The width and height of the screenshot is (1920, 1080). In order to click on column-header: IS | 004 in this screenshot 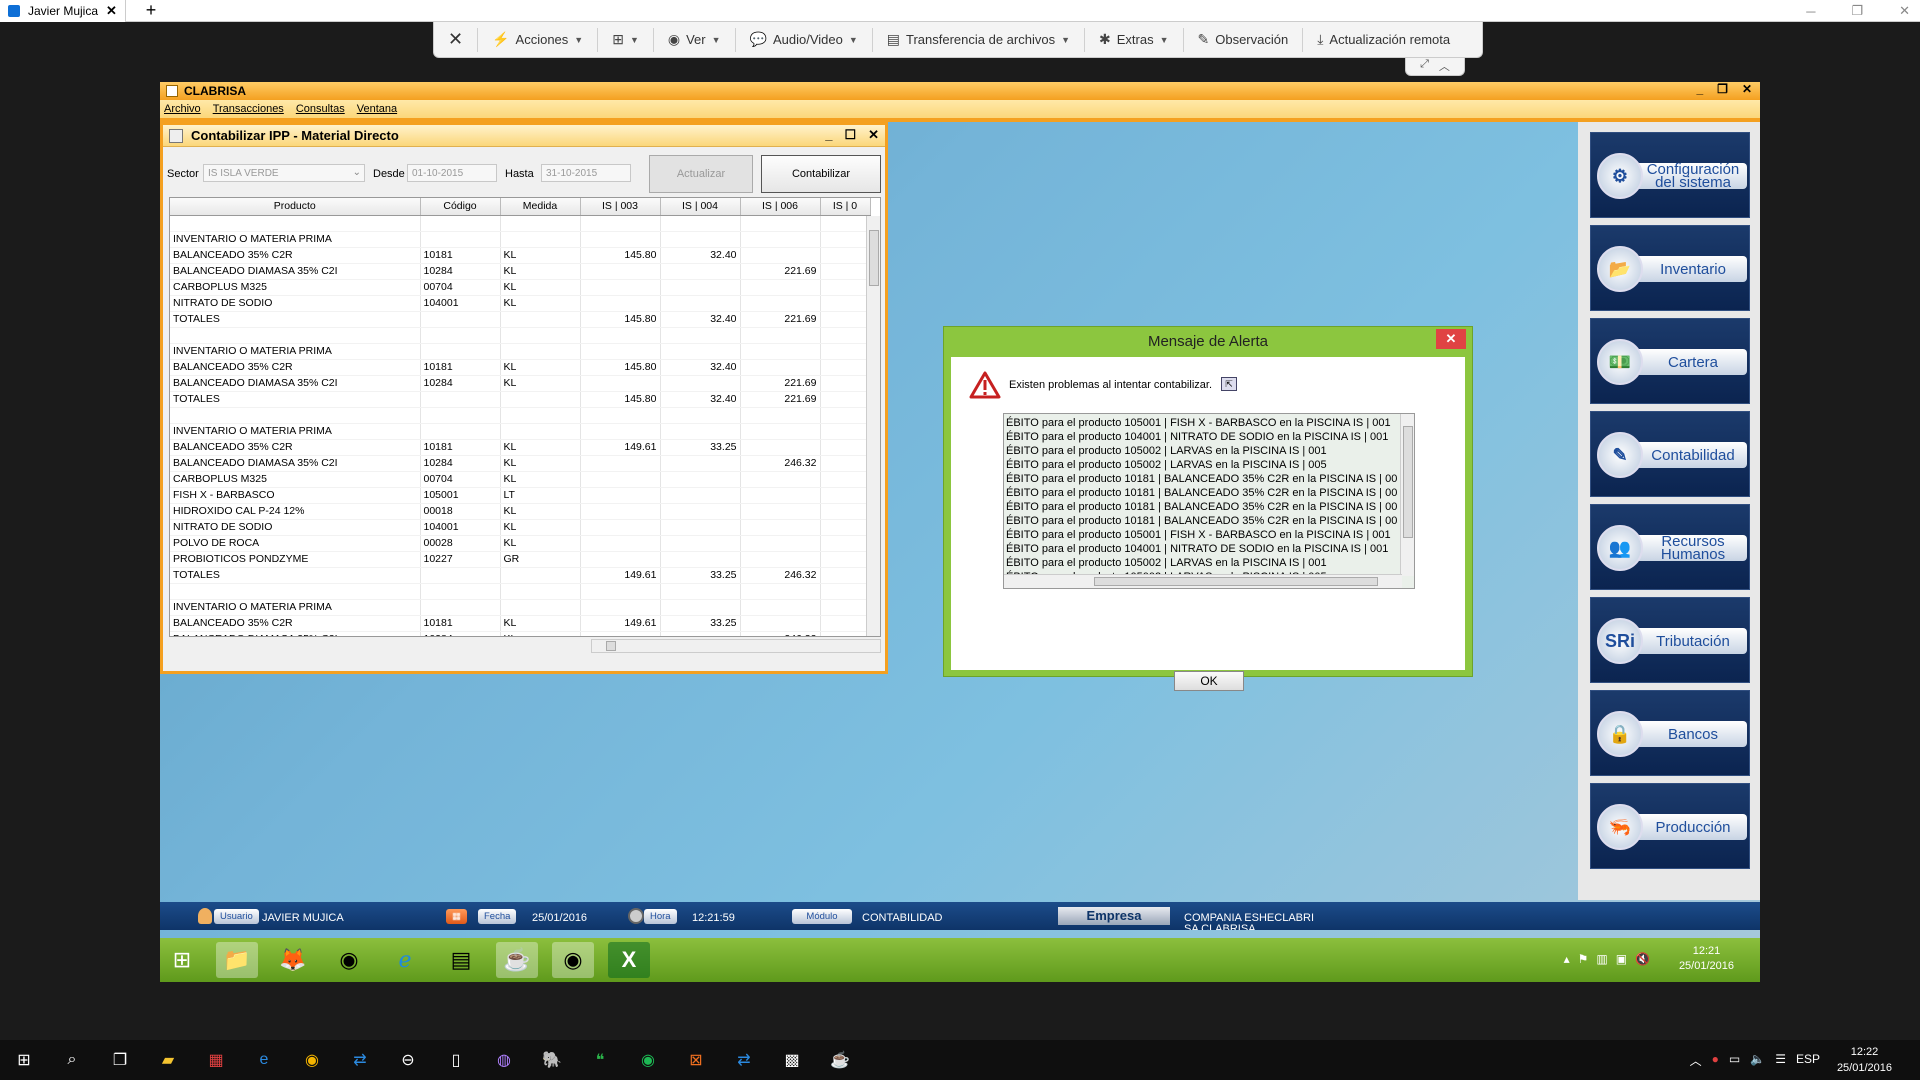, I will do `click(700, 207)`.